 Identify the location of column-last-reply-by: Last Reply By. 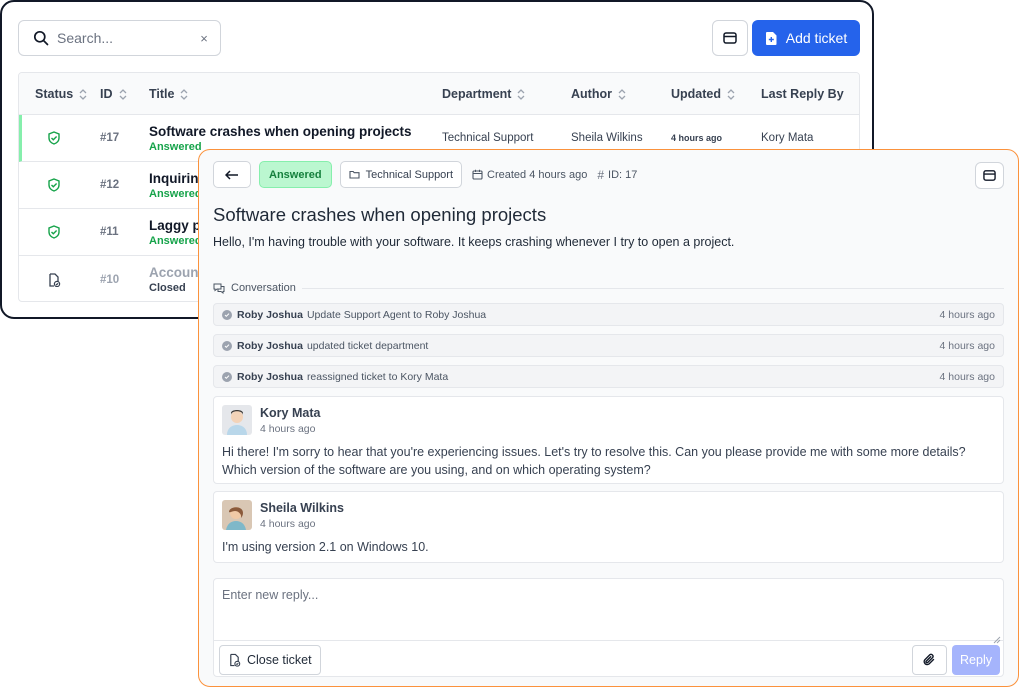
(802, 94).